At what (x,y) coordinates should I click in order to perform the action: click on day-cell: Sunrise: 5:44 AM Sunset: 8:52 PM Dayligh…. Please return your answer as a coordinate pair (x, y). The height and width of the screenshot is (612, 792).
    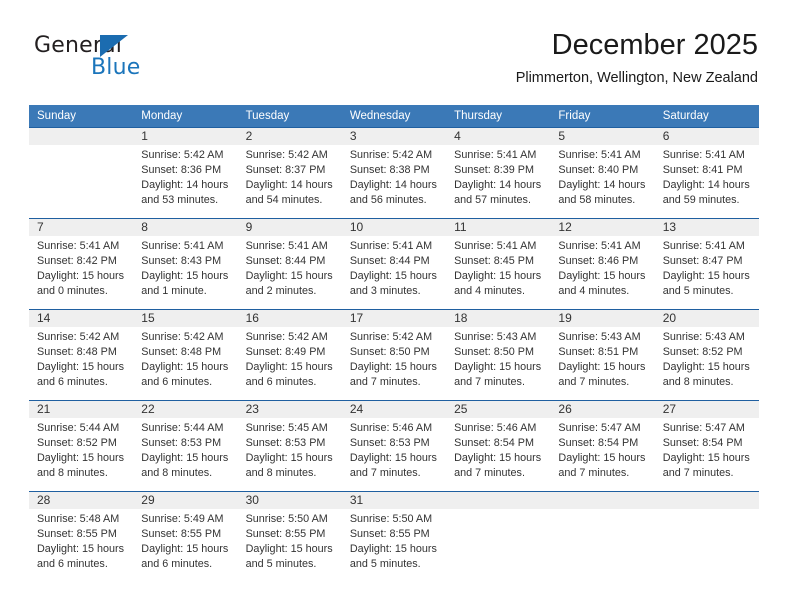
    Looking at the image, I should click on (81, 454).